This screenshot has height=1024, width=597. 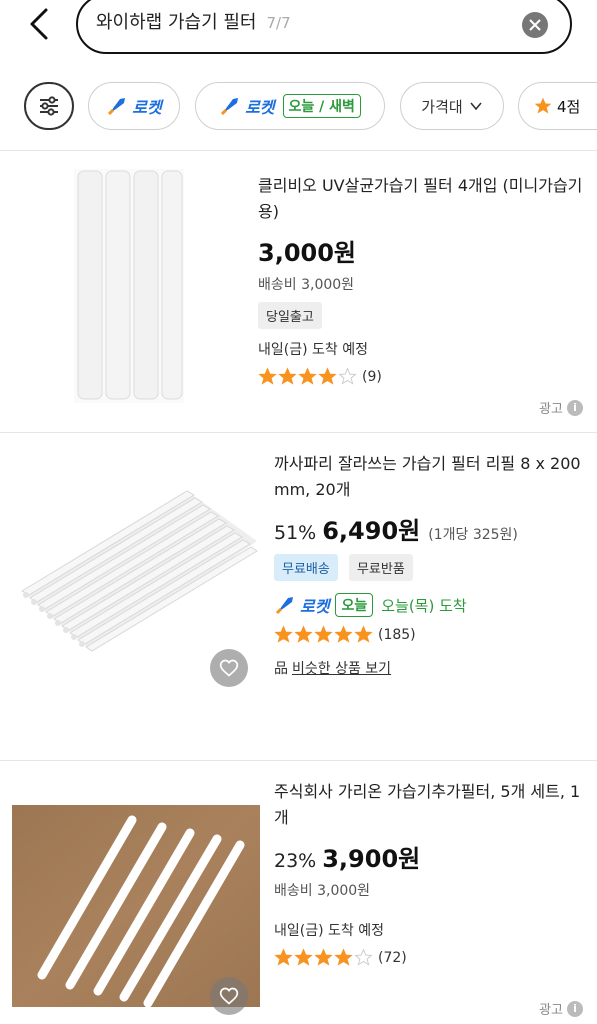 I want to click on grid-icon: 品, so click(x=281, y=669).